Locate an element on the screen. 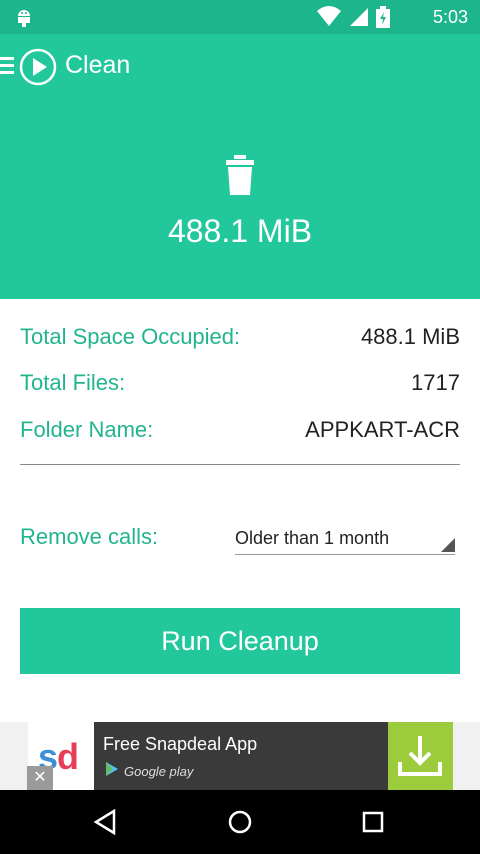 The image size is (480, 854). google-play-badge: Google play is located at coordinates (148, 771).